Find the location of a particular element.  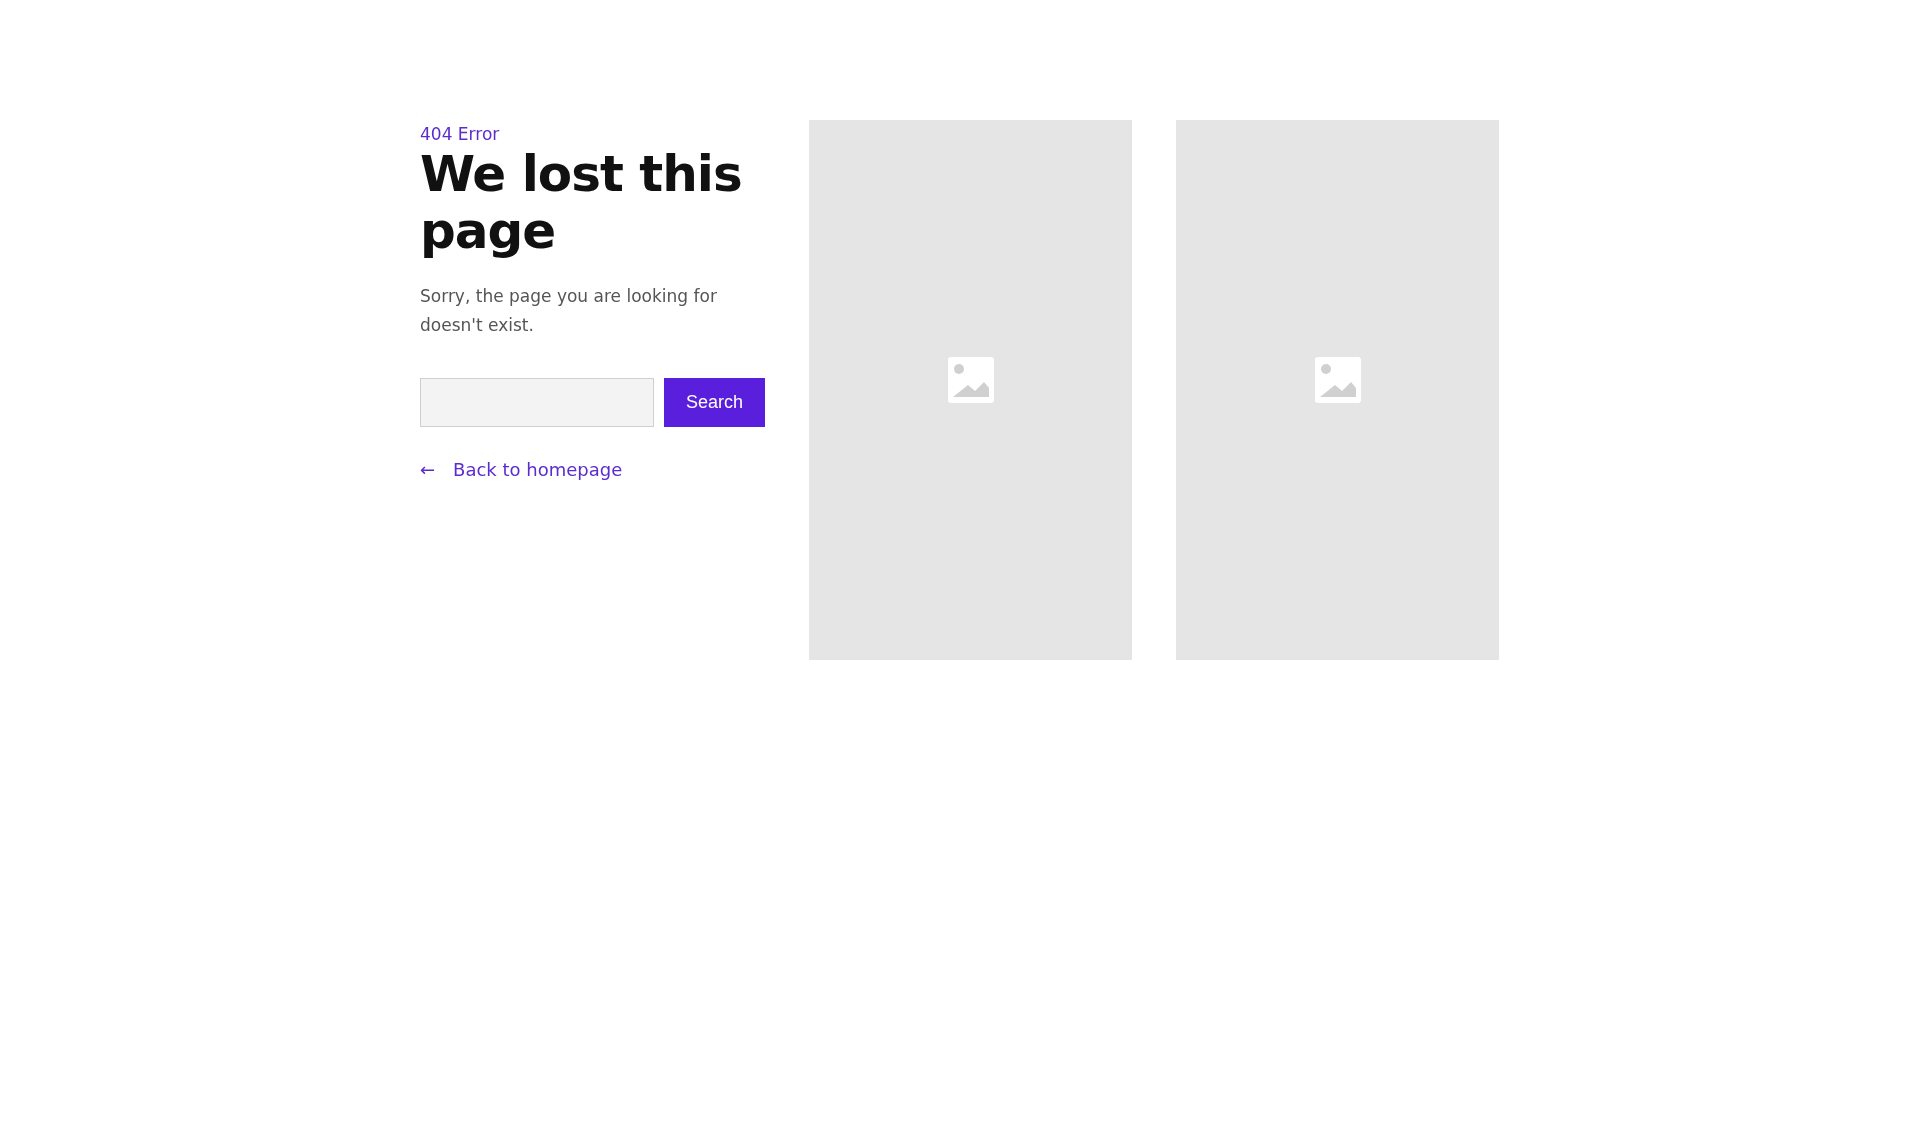

error-message: Sorry, the page you are looking for doesn't exist. is located at coordinates (569, 311).